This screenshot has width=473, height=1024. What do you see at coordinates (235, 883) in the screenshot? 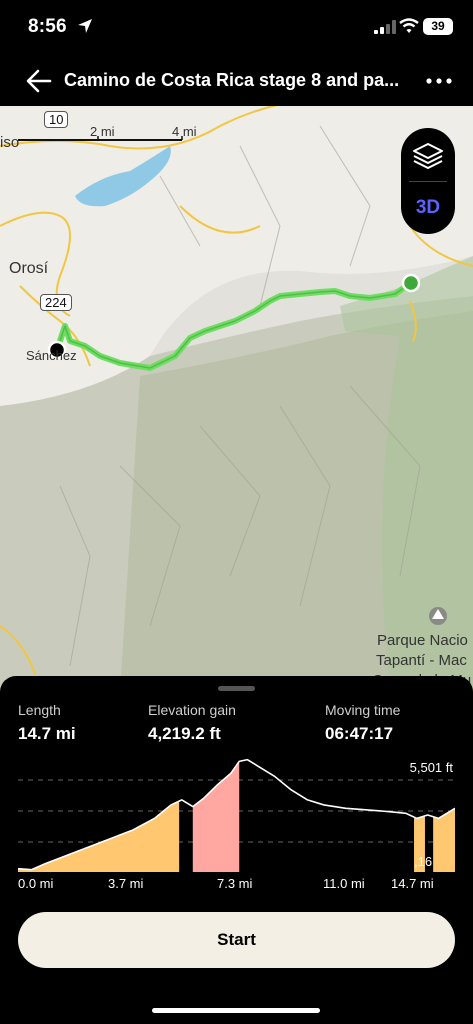
I see `x-tick-2: 7.3 mi` at bounding box center [235, 883].